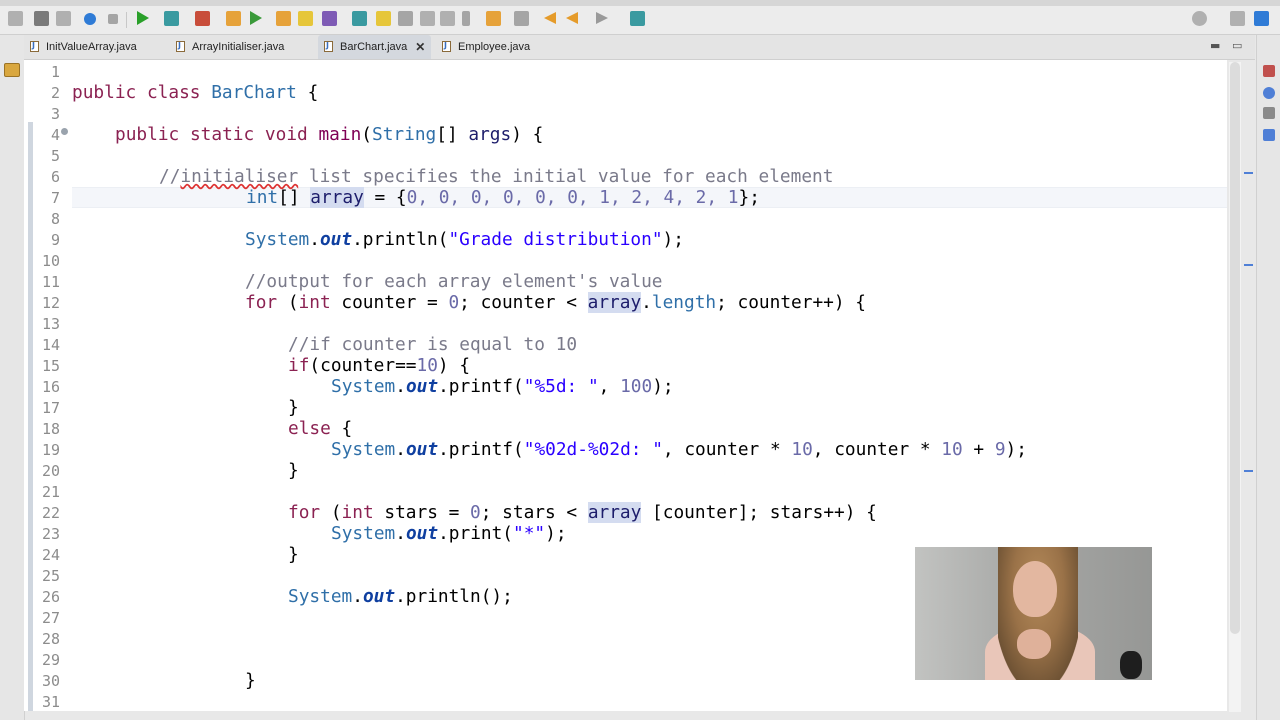  Describe the element at coordinates (202, 18) in the screenshot. I see `coverage-icon` at that location.